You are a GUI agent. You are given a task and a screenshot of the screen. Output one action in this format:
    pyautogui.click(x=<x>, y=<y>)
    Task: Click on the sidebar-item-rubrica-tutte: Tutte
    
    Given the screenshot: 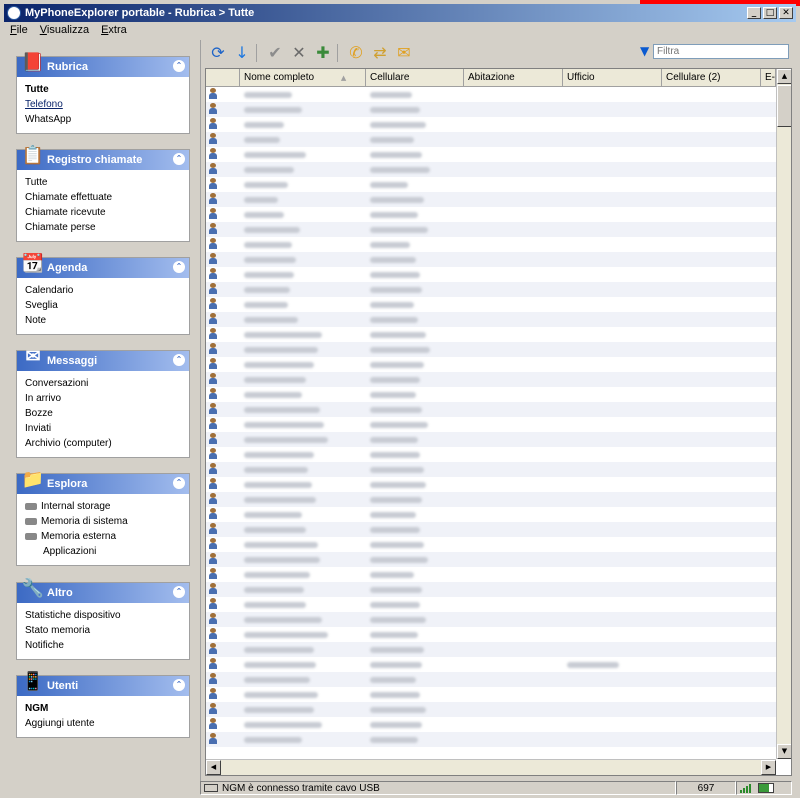 What is the action you would take?
    pyautogui.click(x=103, y=89)
    